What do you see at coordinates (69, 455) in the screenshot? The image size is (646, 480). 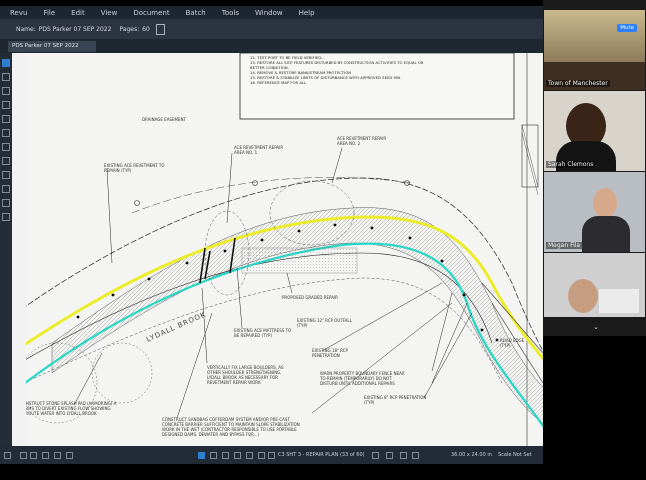 I see `sync-icon` at bounding box center [69, 455].